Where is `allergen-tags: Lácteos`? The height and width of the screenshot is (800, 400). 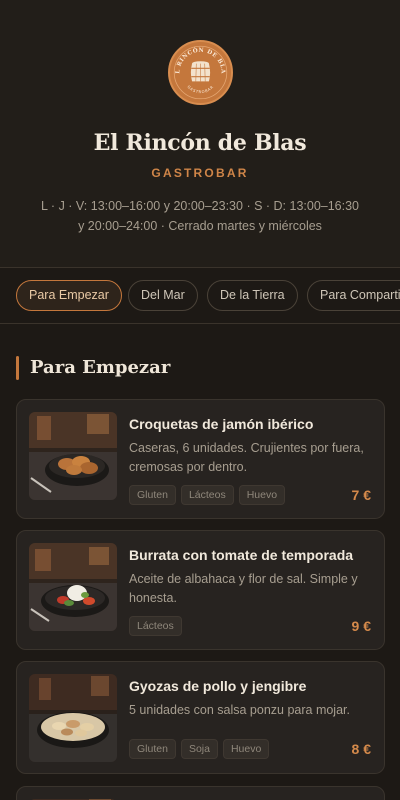
allergen-tags: Lácteos is located at coordinates (155, 626).